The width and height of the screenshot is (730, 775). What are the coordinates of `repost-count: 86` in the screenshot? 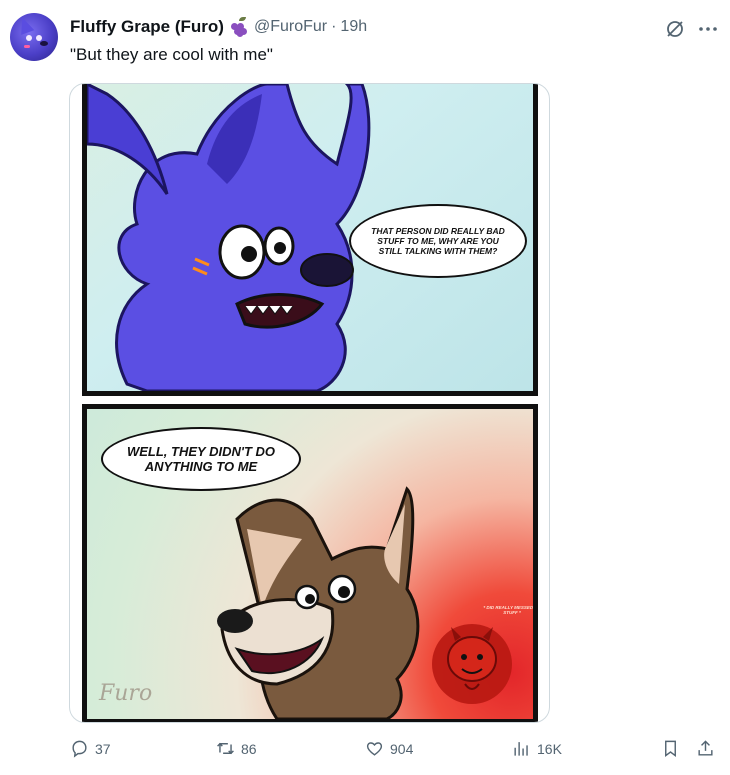 It's located at (249, 748).